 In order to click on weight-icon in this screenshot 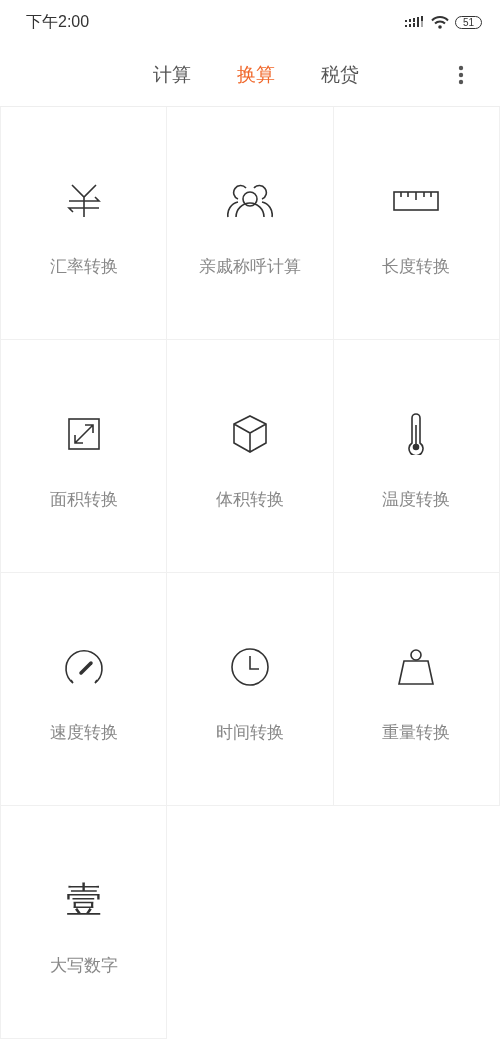, I will do `click(416, 667)`.